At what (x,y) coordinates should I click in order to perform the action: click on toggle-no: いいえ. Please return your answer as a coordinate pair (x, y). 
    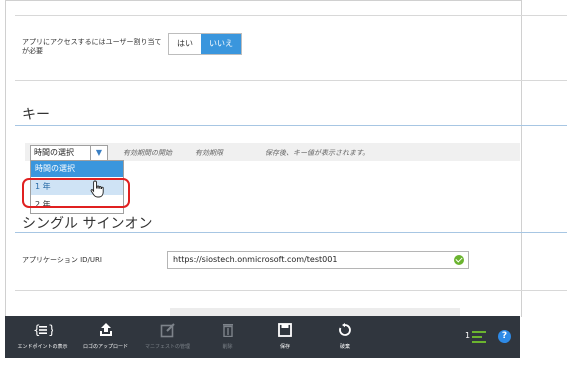
    Looking at the image, I should click on (221, 44).